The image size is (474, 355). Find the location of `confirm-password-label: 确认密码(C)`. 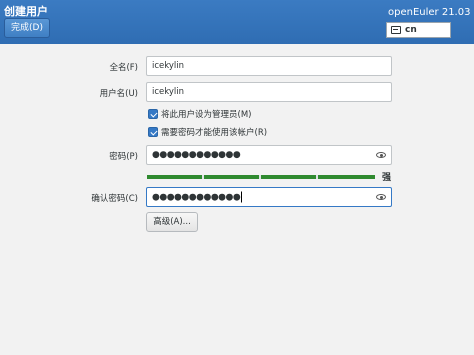

confirm-password-label: 确认密码(C) is located at coordinates (114, 199).